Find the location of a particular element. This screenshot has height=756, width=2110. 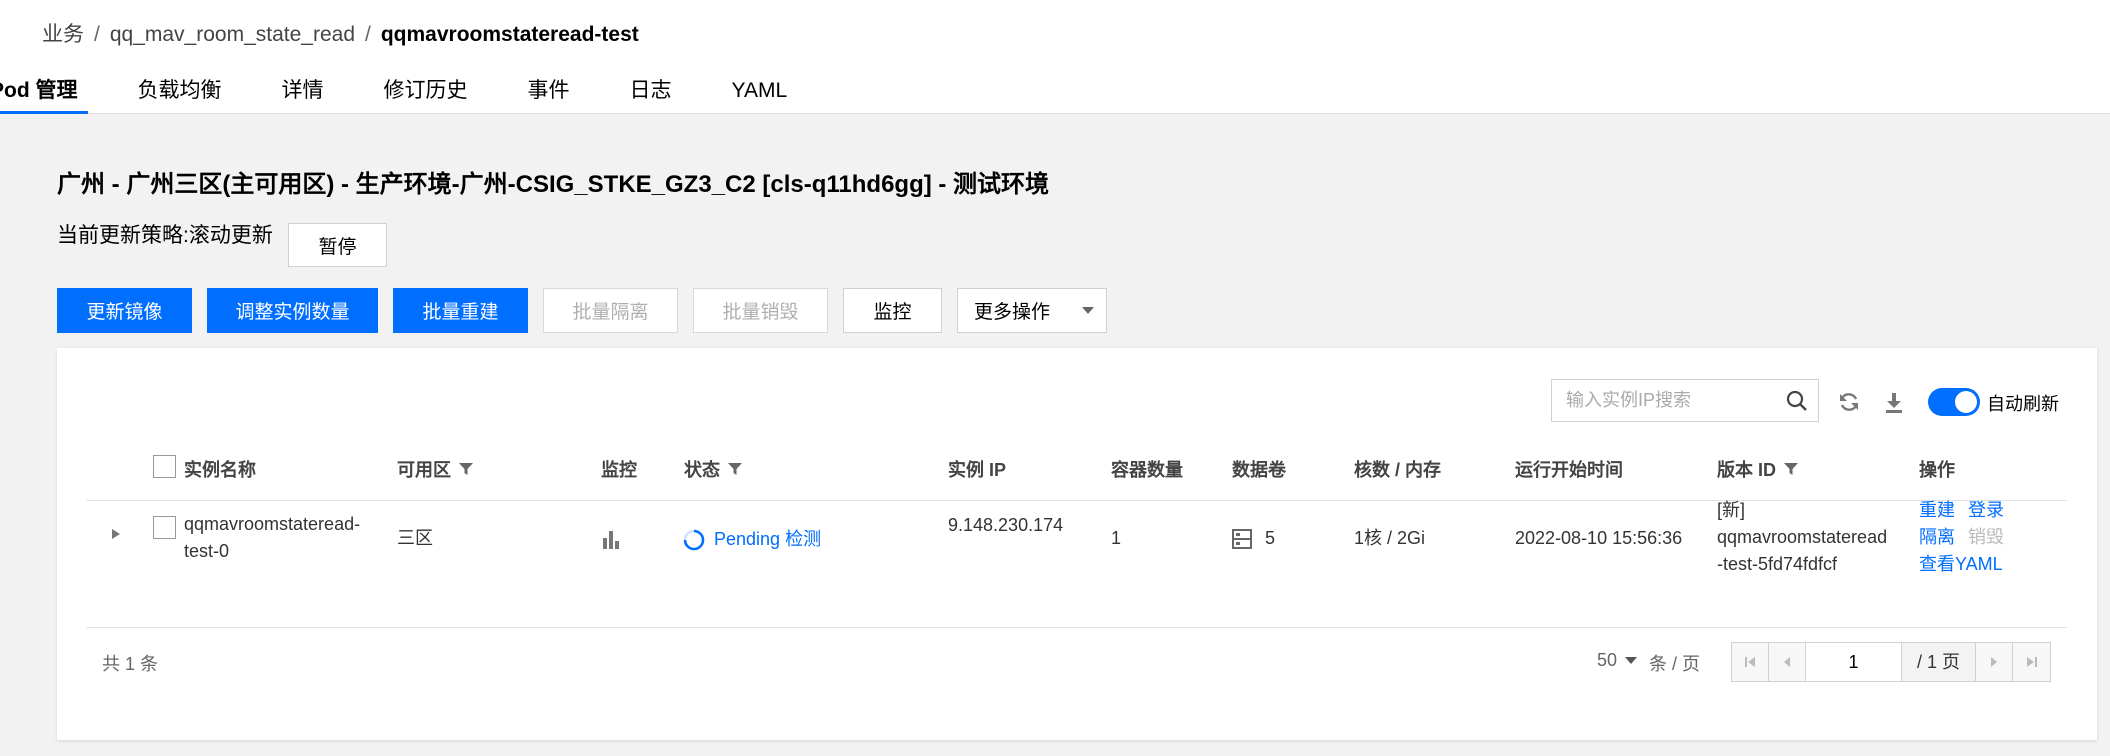

col-header-monitor: 监控 is located at coordinates (619, 470).